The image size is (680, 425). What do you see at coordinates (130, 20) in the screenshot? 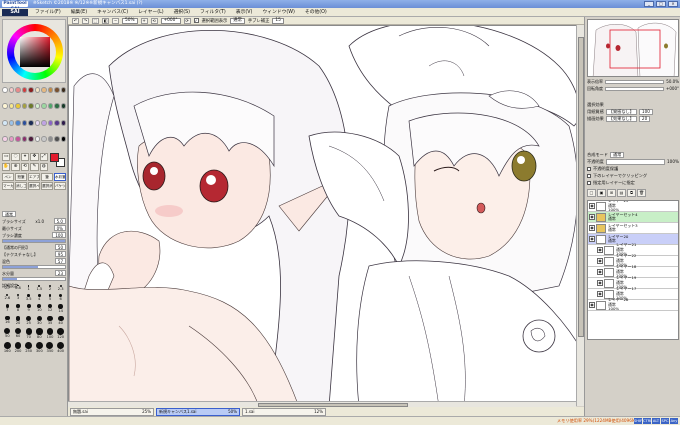
I see `zoom-field: 50%` at bounding box center [130, 20].